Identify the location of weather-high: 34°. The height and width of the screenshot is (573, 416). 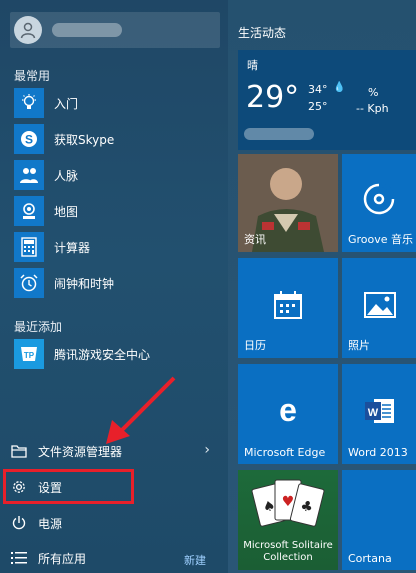
(318, 89).